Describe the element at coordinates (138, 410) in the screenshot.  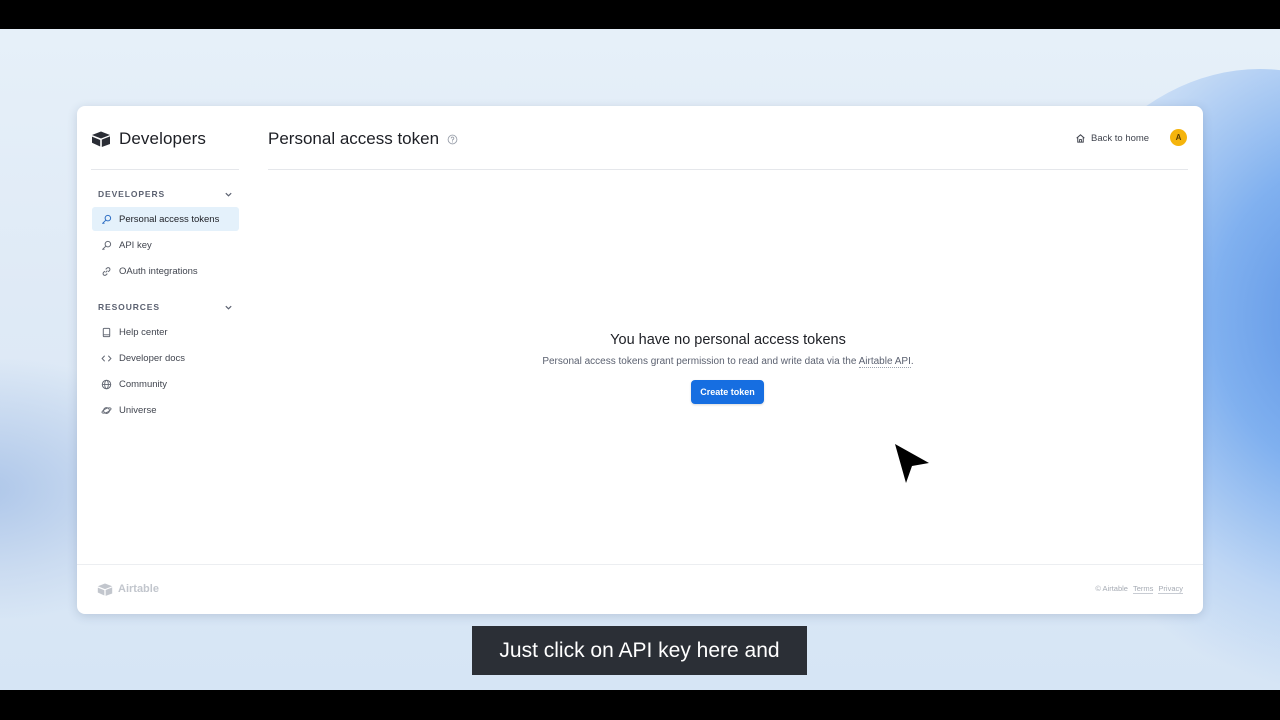
I see `sidebar-item-label: Universe` at that location.